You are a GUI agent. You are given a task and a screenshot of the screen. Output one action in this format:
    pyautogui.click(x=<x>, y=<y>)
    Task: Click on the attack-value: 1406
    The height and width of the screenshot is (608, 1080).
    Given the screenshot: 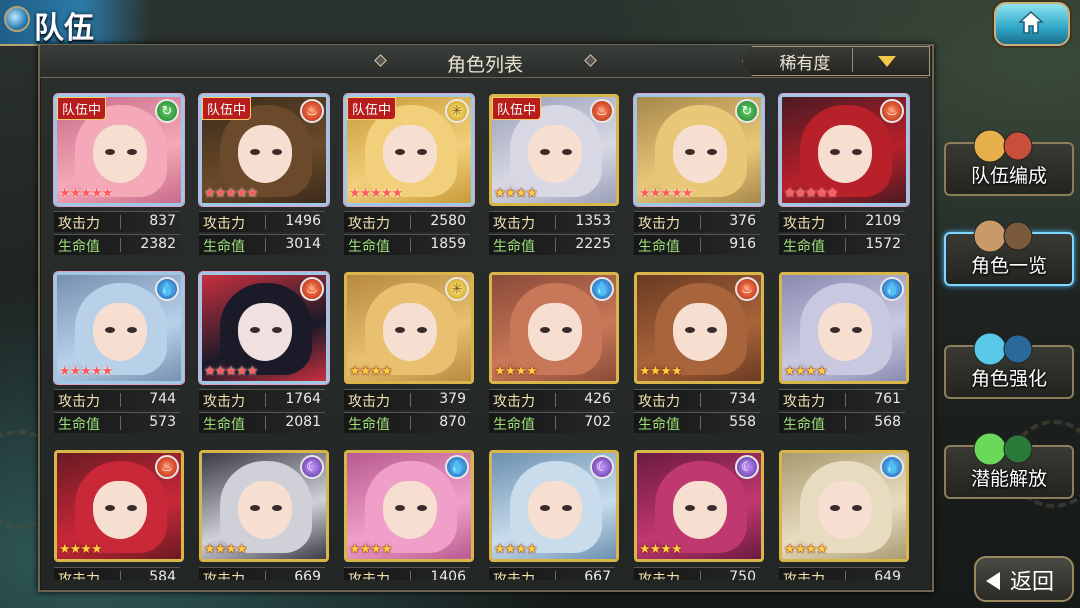 What is the action you would take?
    pyautogui.click(x=448, y=574)
    